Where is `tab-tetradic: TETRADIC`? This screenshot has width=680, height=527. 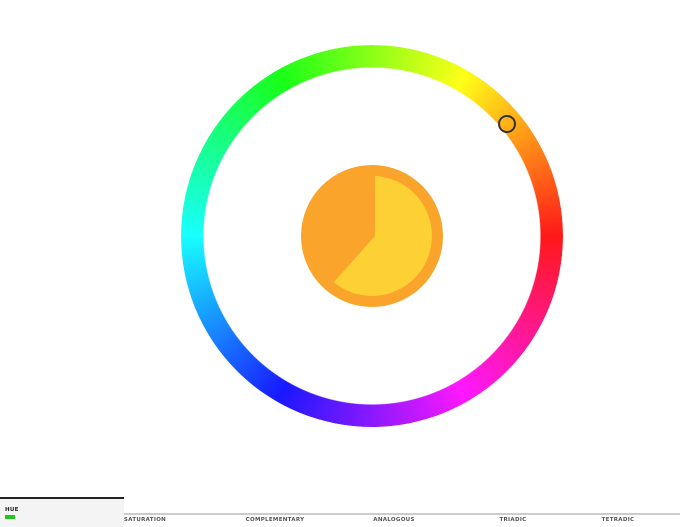 tab-tetradic: TETRADIC is located at coordinates (618, 512).